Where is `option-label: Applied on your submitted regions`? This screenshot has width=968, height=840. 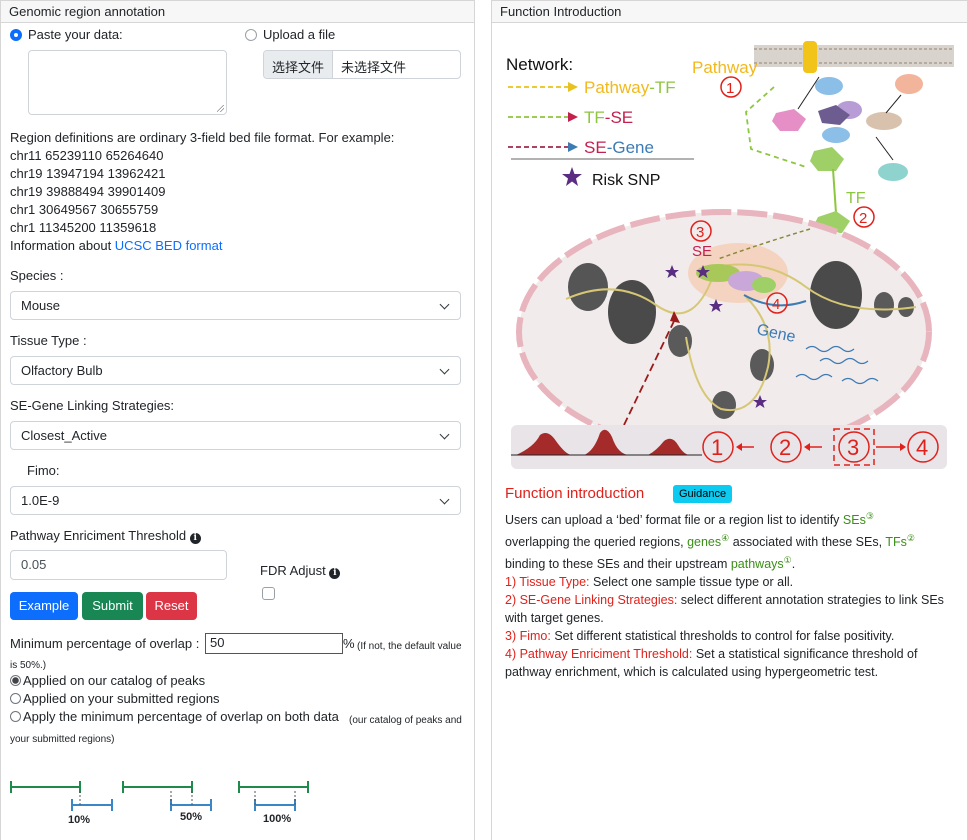 option-label: Applied on your submitted regions is located at coordinates (121, 698).